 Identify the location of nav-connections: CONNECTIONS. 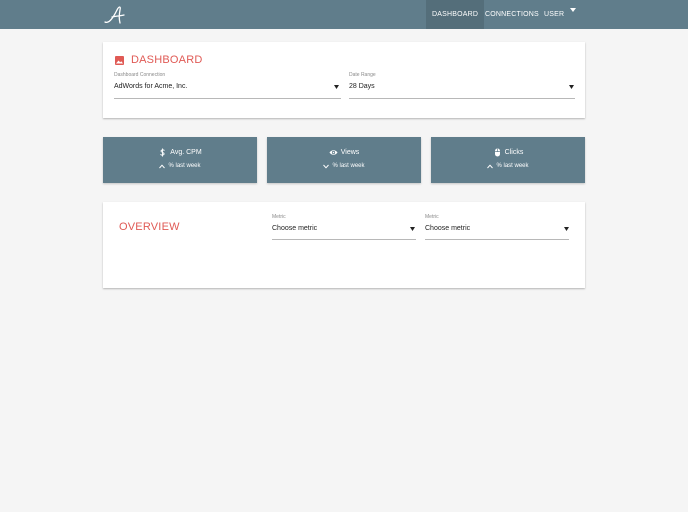
(512, 14).